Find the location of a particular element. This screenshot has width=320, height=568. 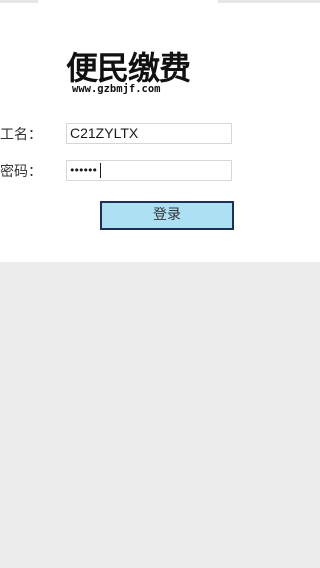

password-label: 密码： is located at coordinates (21, 172).